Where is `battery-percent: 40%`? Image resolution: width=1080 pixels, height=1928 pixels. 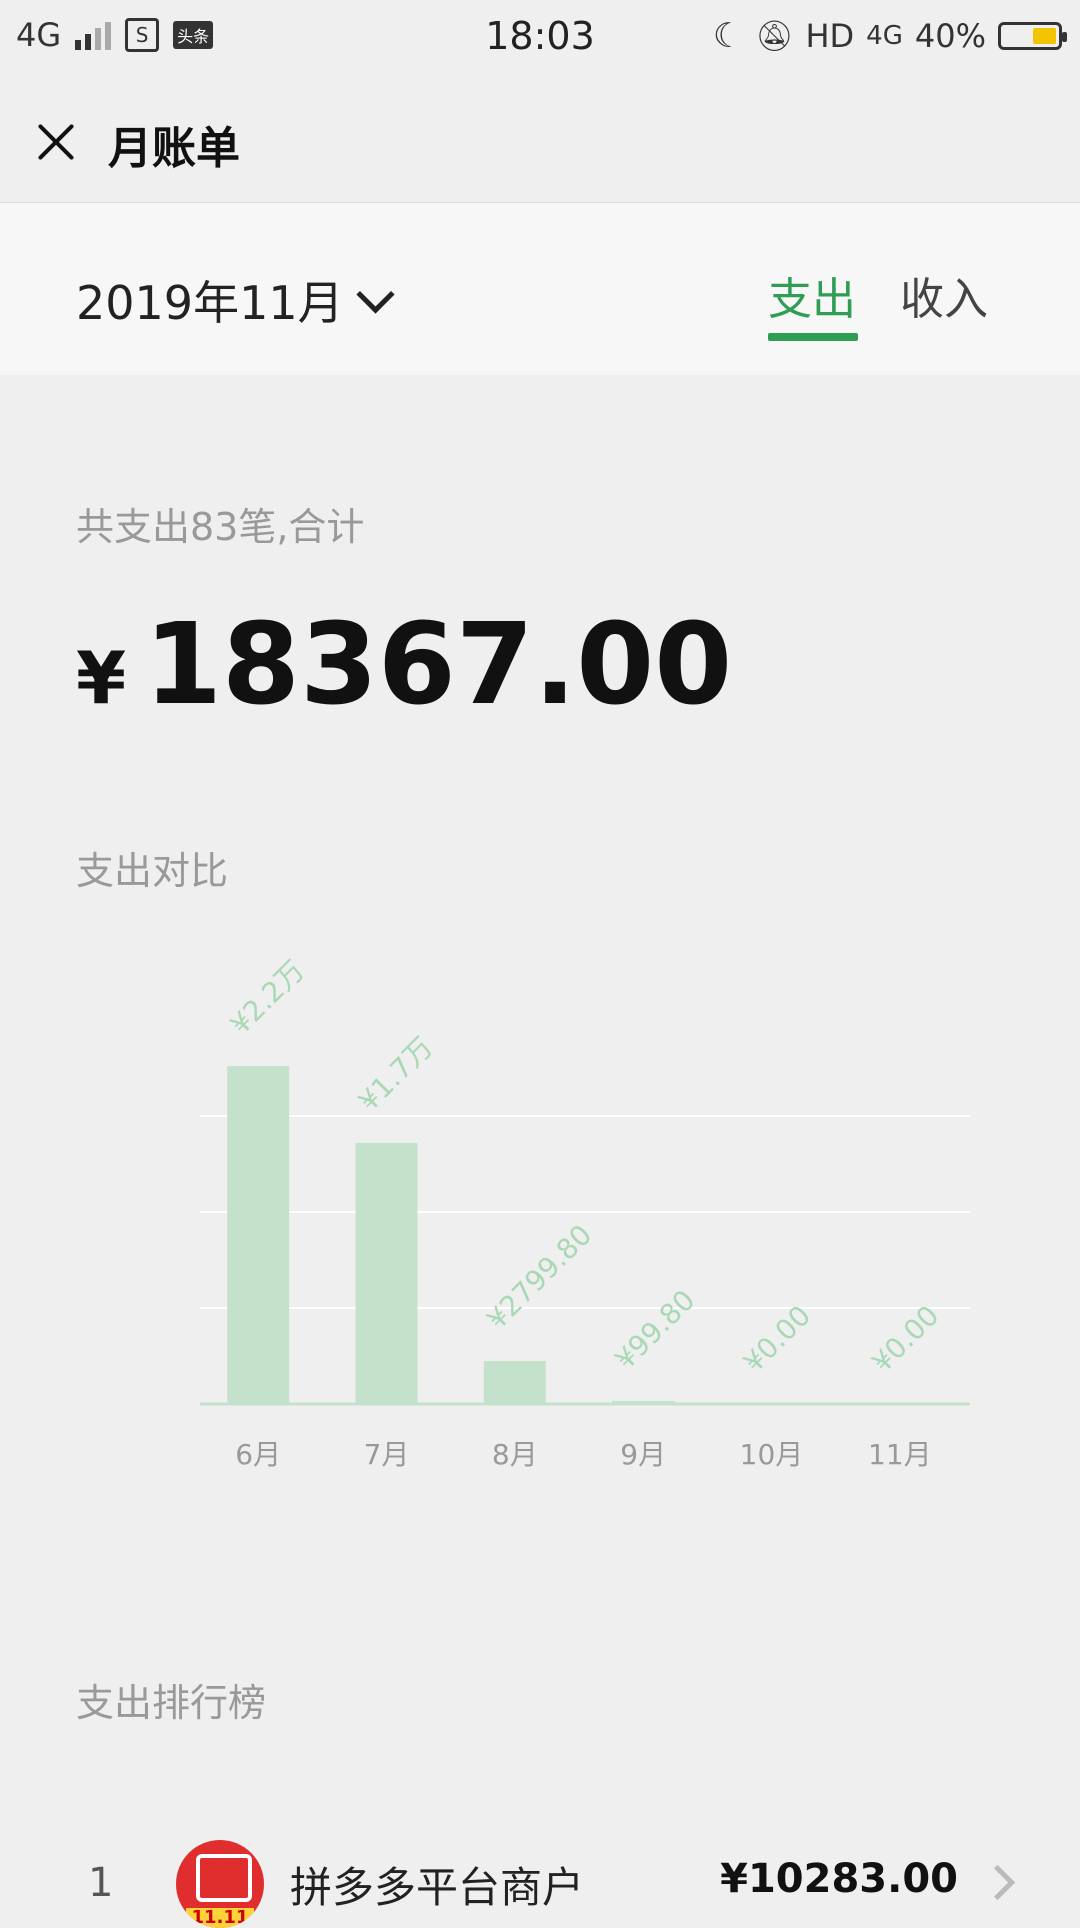
battery-percent: 40% is located at coordinates (950, 36).